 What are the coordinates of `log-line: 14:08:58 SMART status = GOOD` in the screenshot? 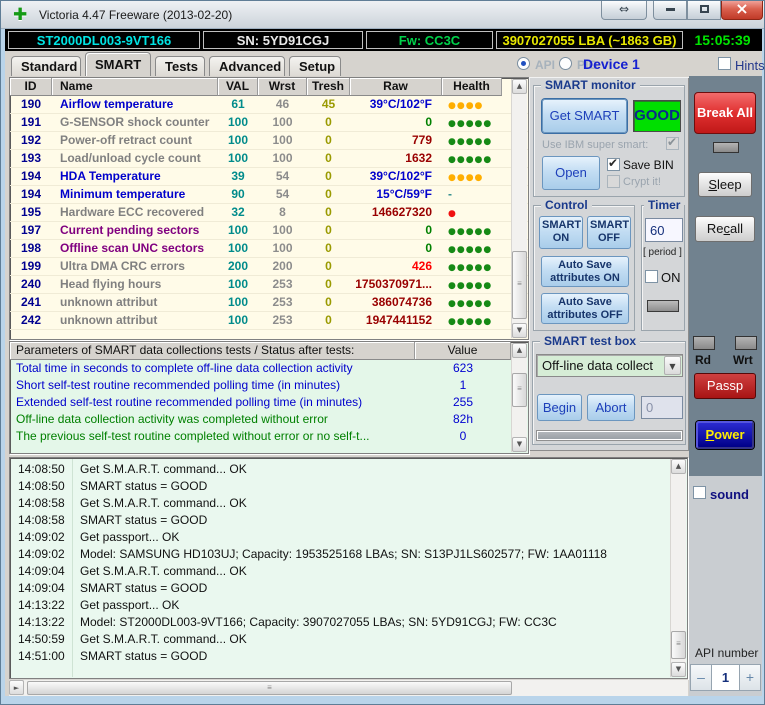 It's located at (113, 520).